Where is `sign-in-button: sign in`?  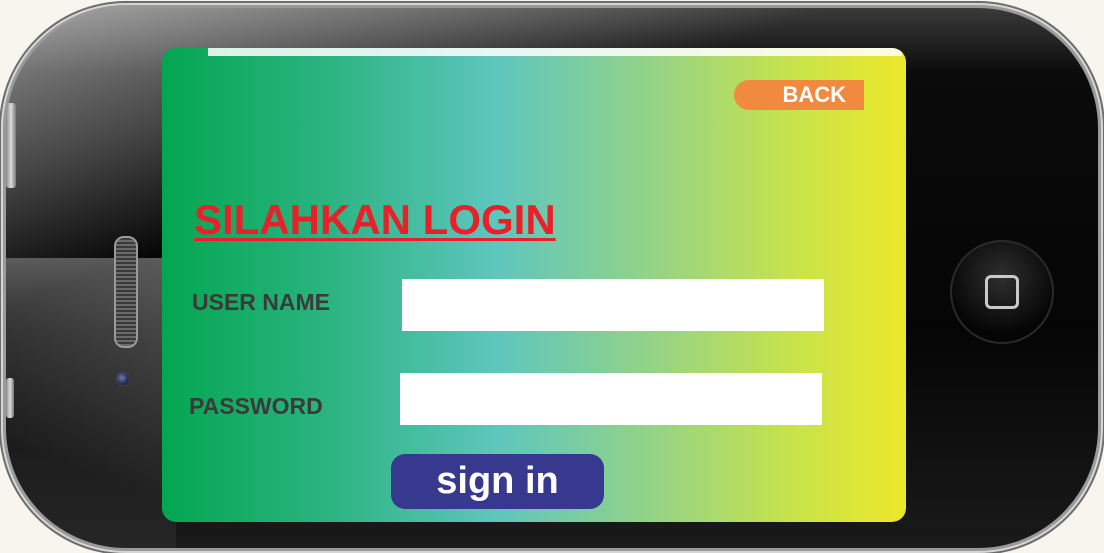 sign-in-button: sign in is located at coordinates (497, 481).